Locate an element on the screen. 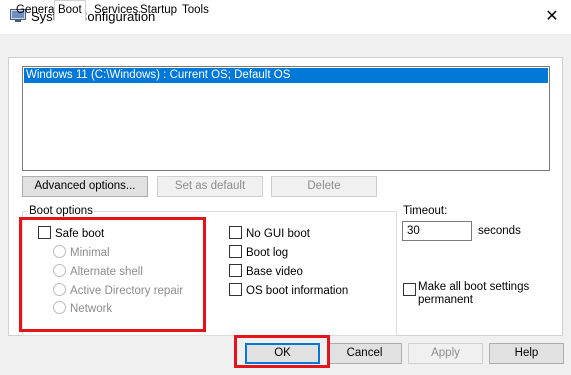 This screenshot has width=571, height=375. radio-label: Alternate shell is located at coordinates (106, 272).